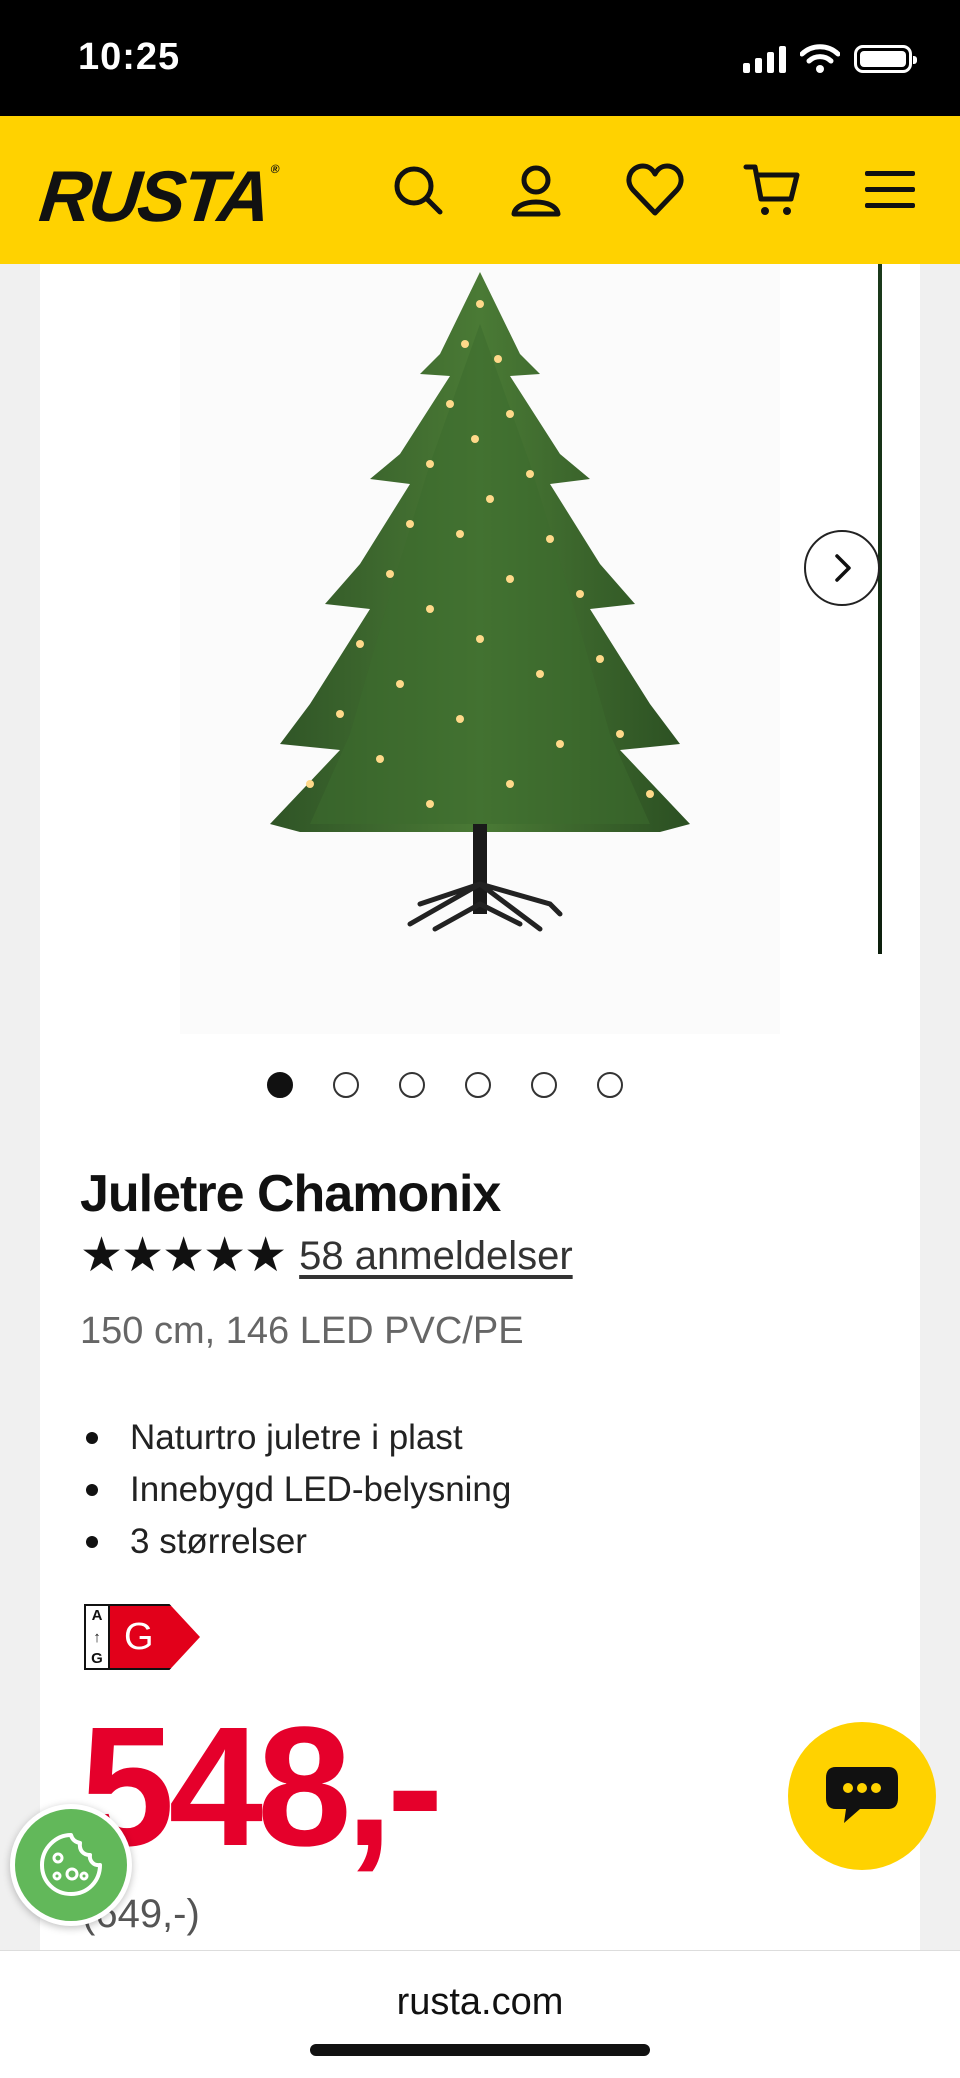  Describe the element at coordinates (290, 1194) in the screenshot. I see `product-title: Juletre Chamonix` at that location.